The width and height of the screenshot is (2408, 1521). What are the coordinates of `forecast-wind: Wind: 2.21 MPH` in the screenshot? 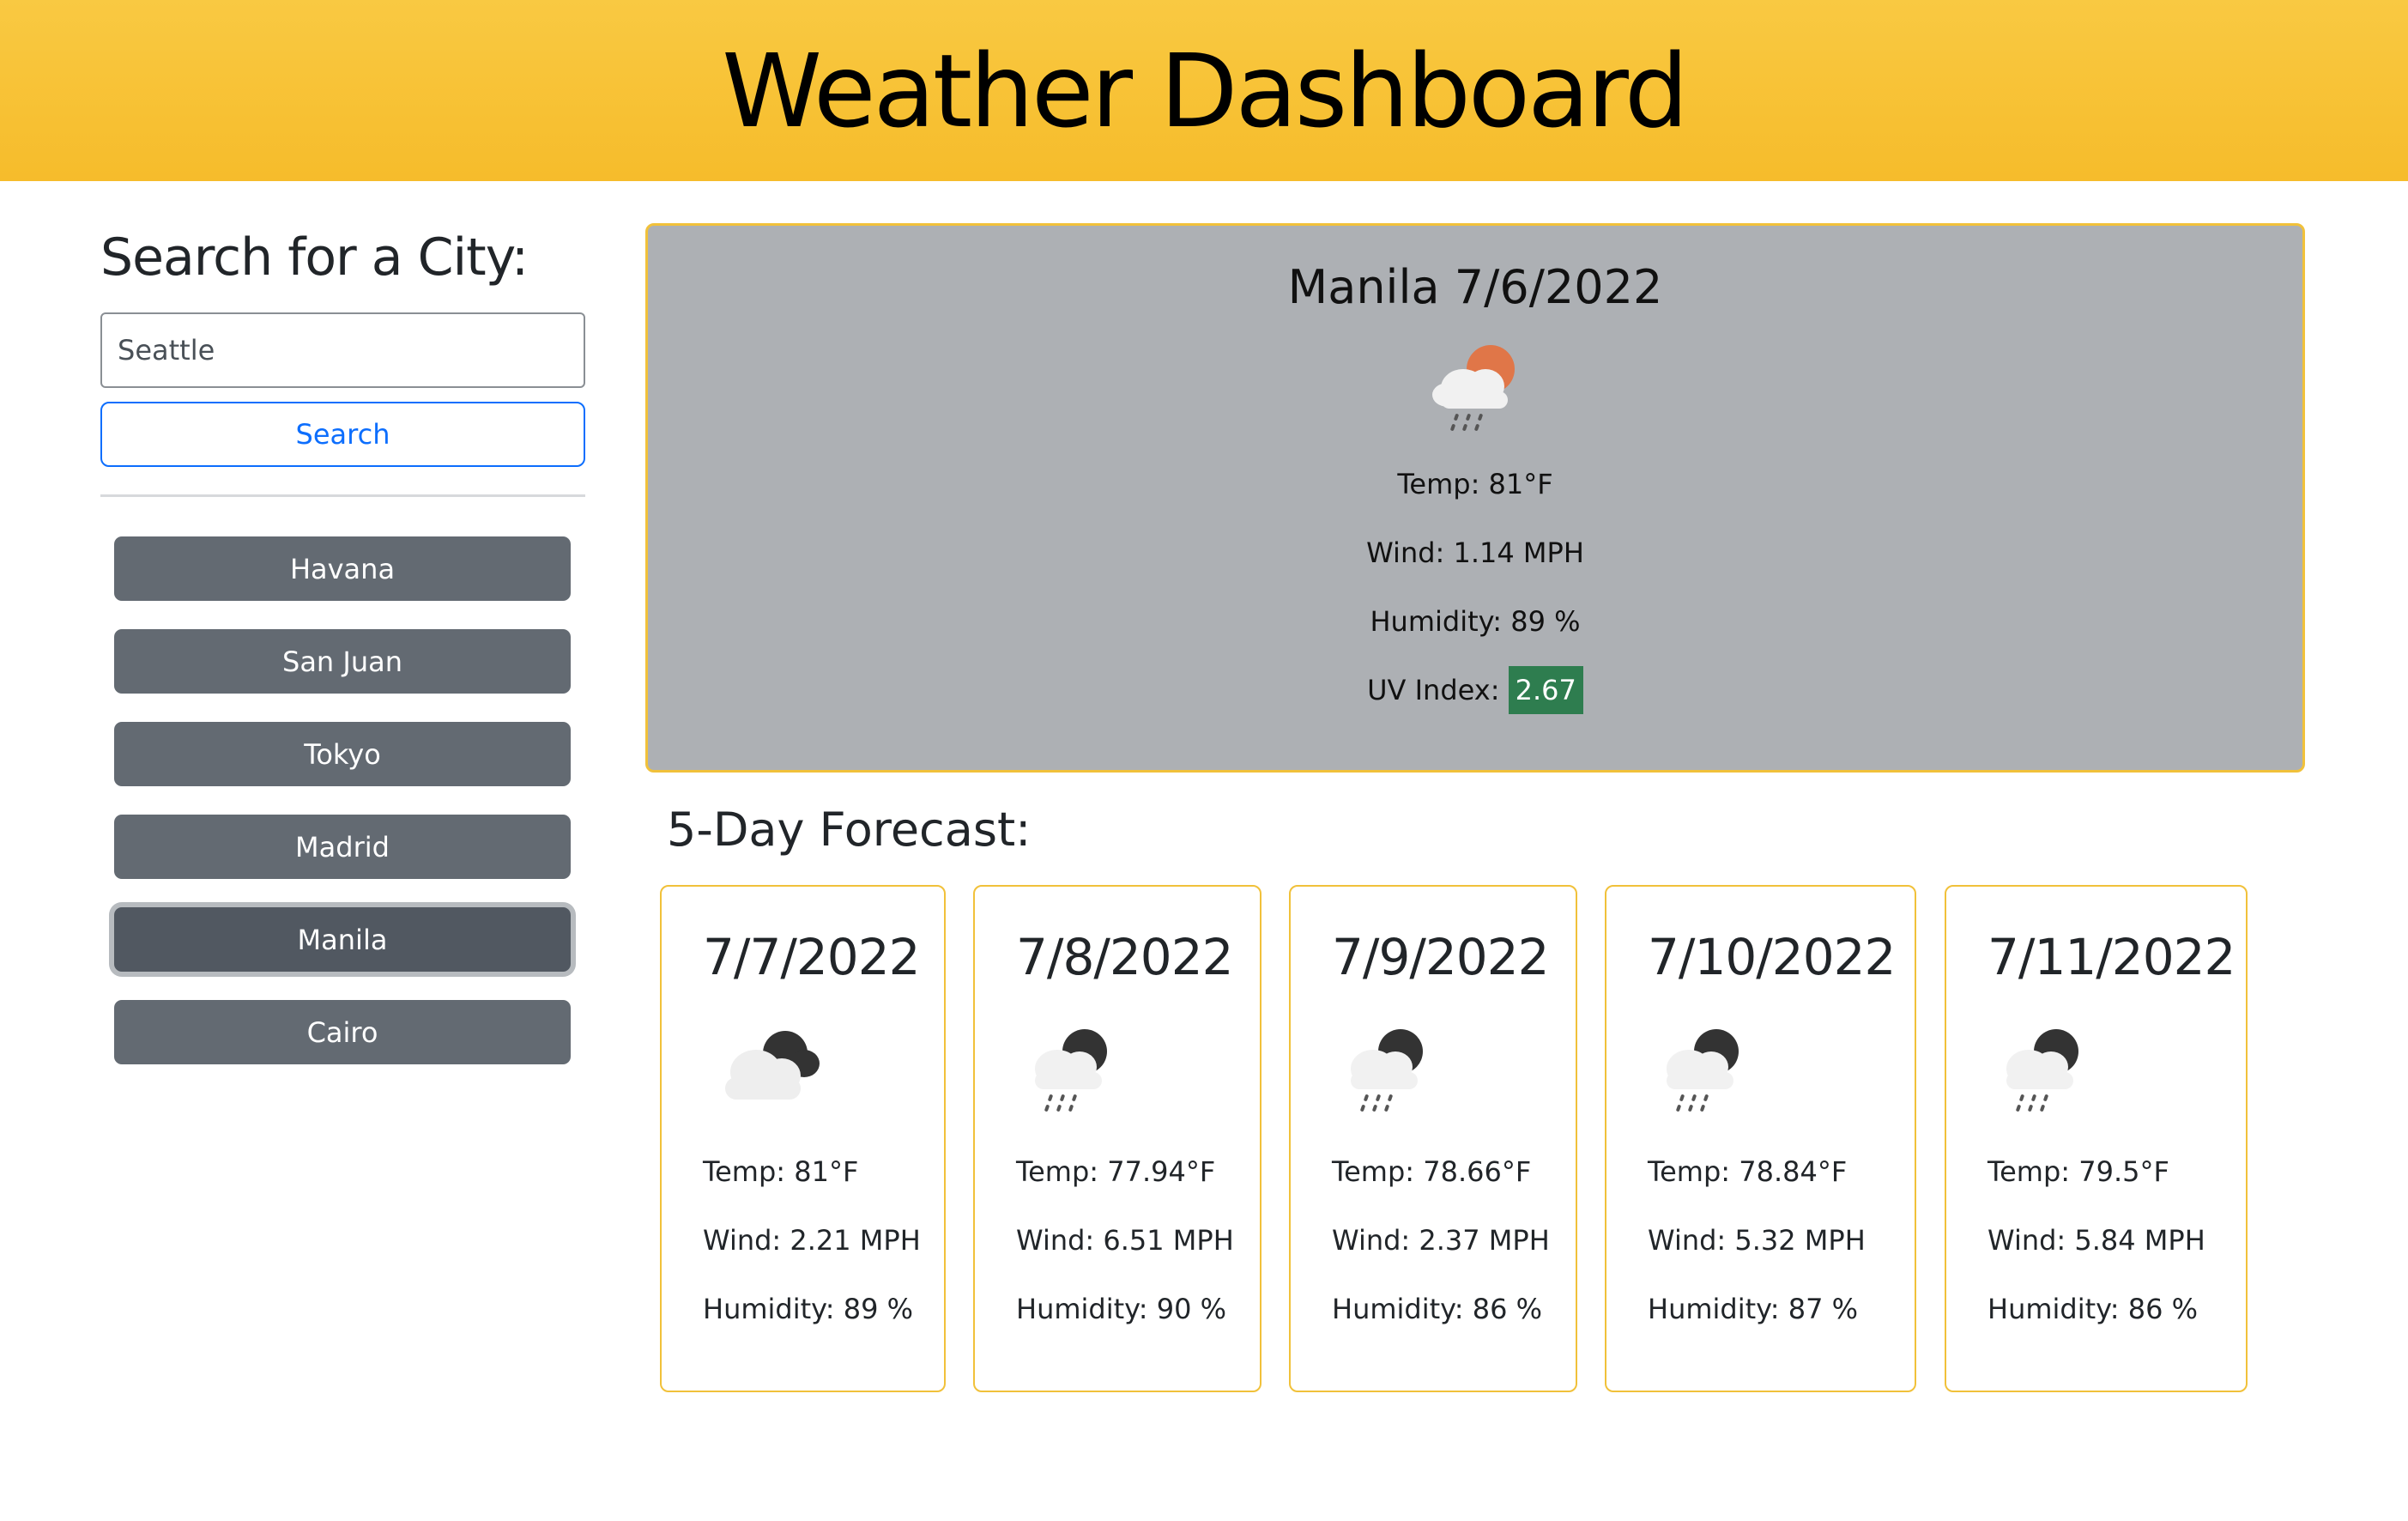 It's located at (812, 1240).